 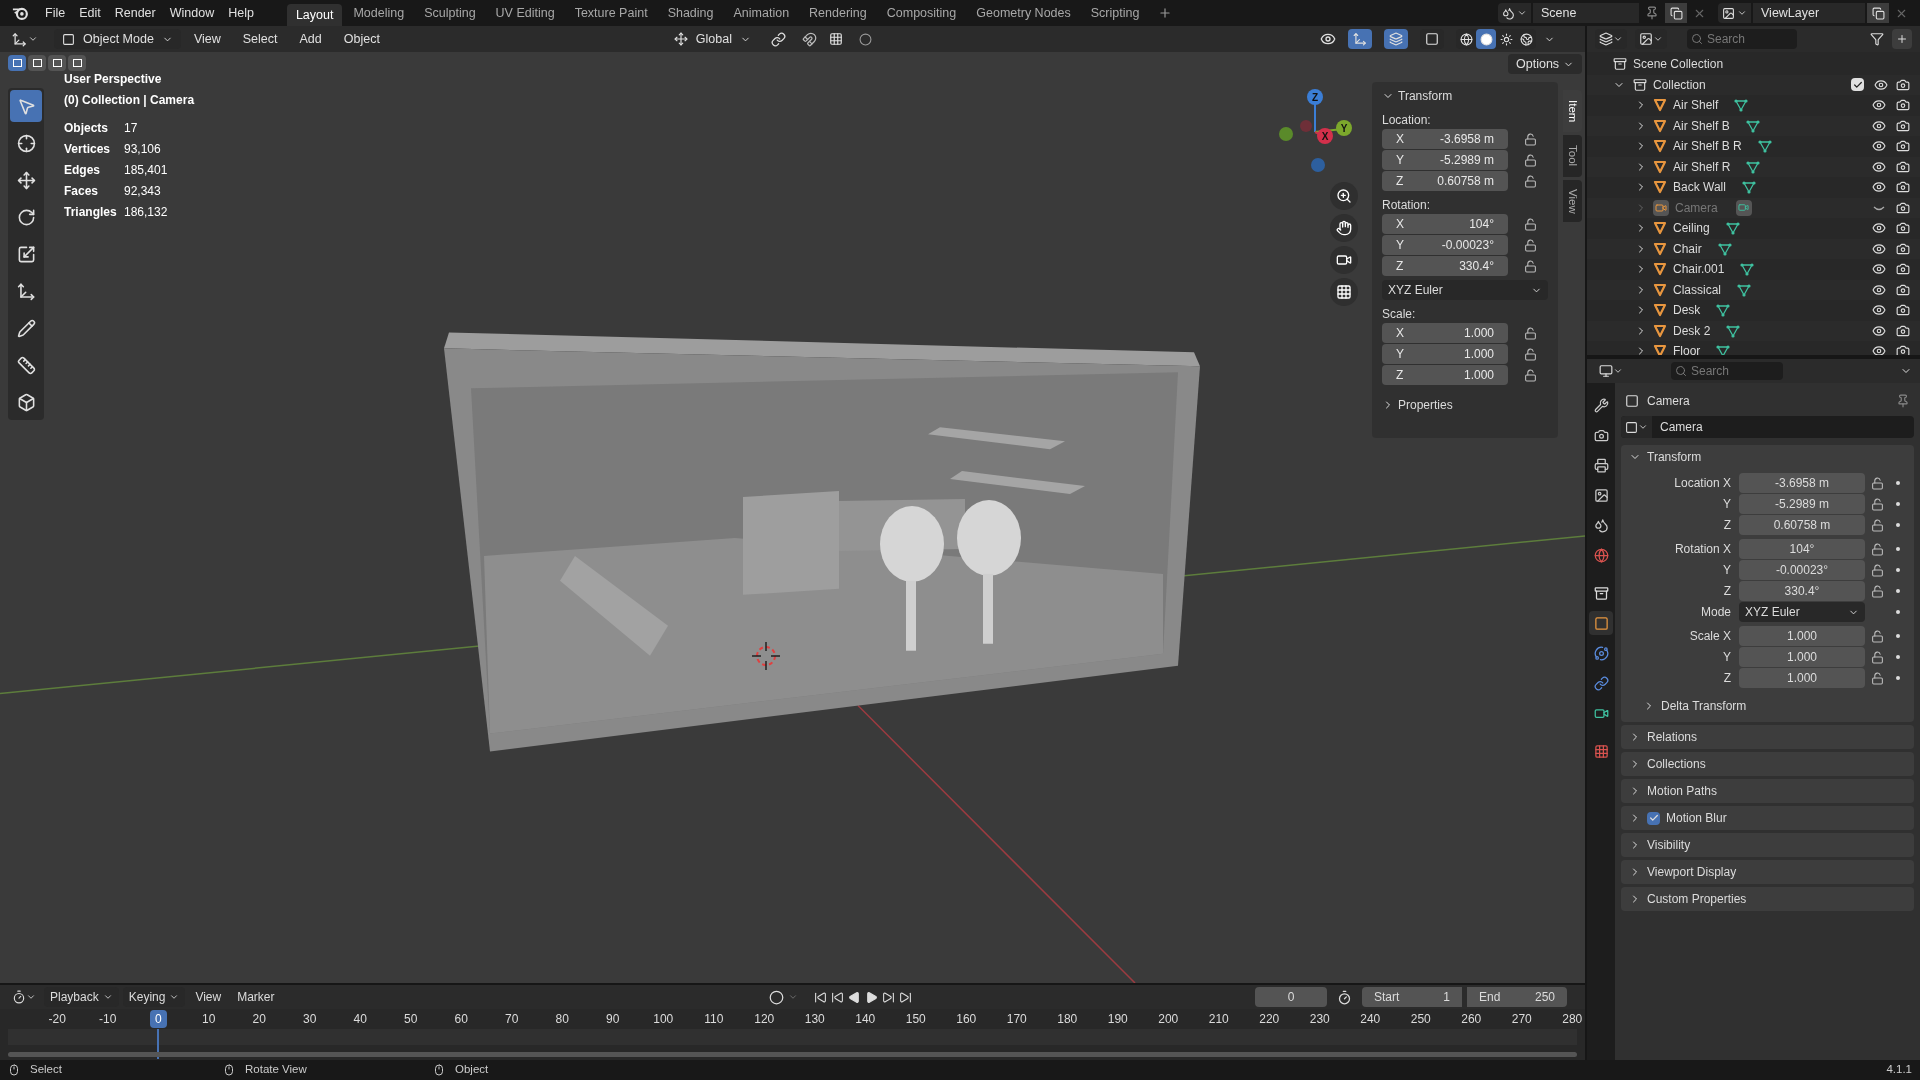 I want to click on number-field: Z 0.60758 m, so click(x=1445, y=181).